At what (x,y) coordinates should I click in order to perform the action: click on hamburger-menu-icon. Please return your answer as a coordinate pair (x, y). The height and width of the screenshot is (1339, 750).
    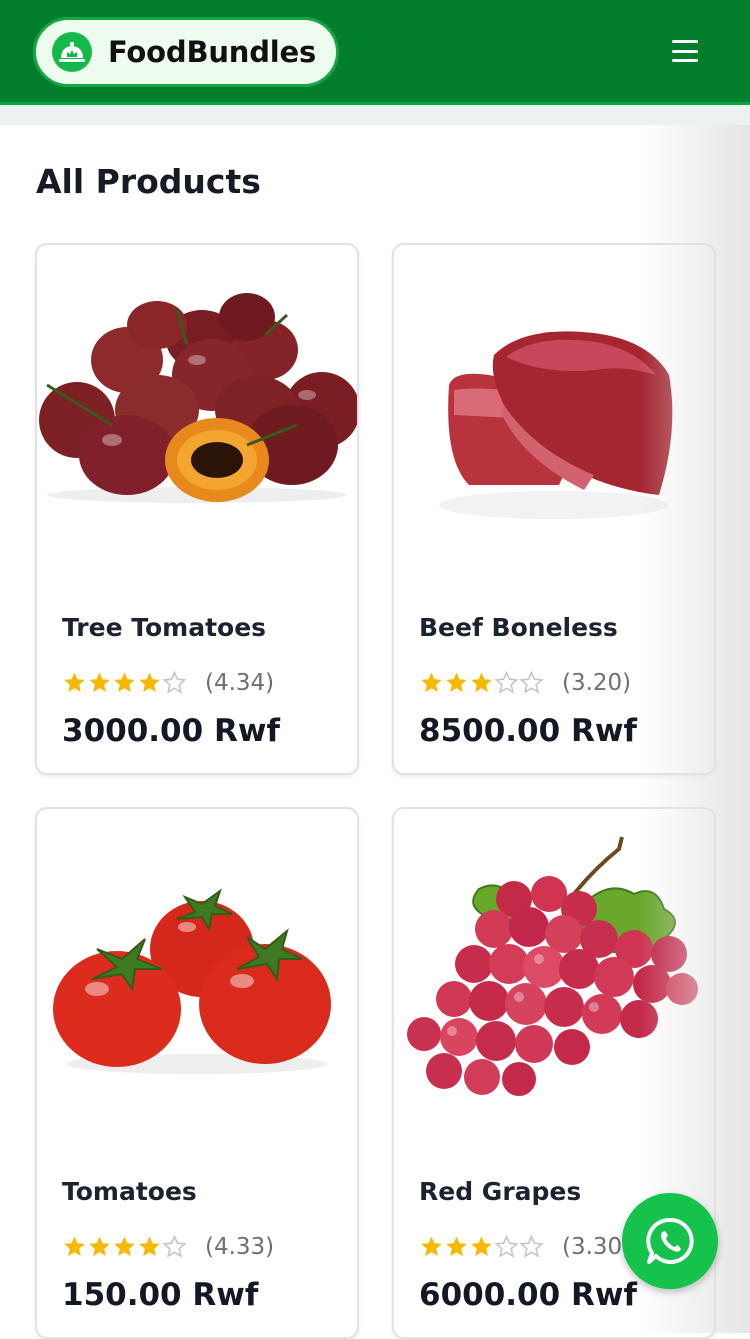
    Looking at the image, I should click on (685, 51).